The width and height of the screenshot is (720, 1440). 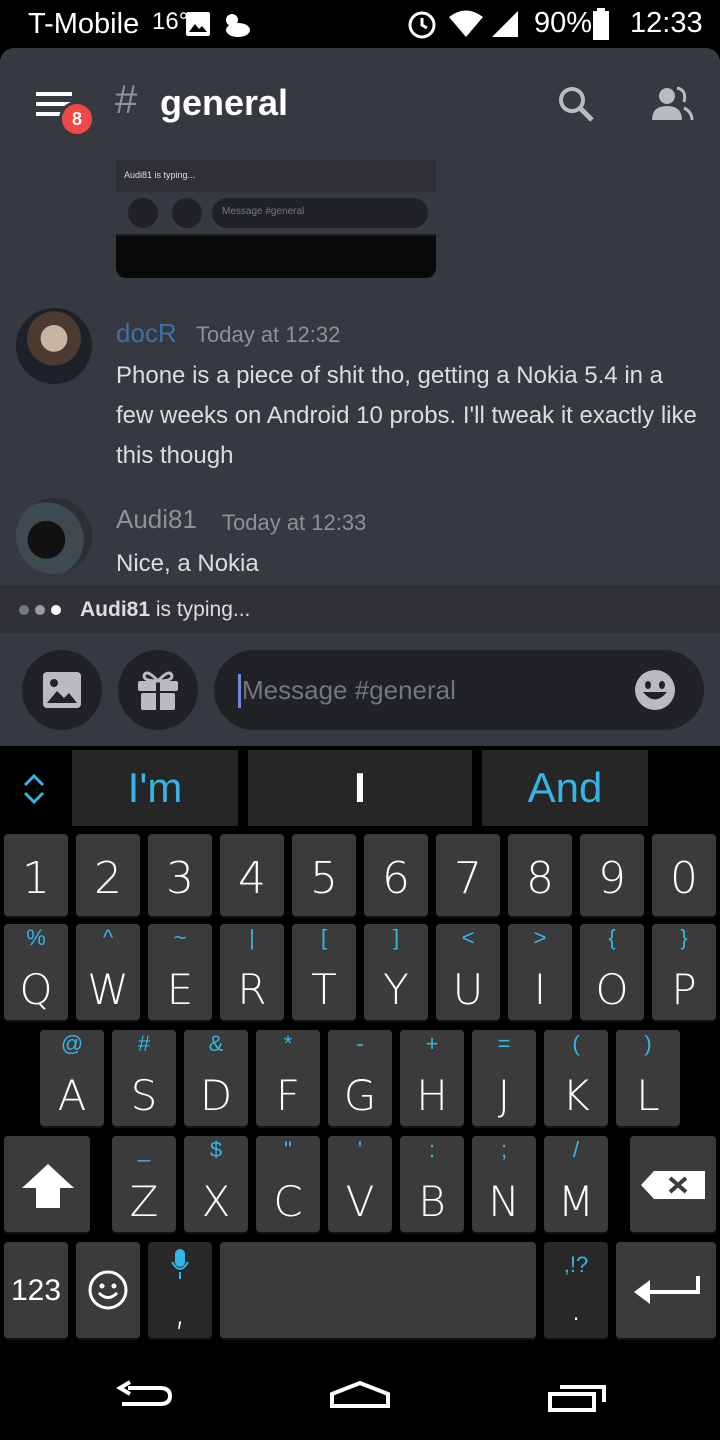 What do you see at coordinates (36, 878) in the screenshot?
I see `key-label: 1` at bounding box center [36, 878].